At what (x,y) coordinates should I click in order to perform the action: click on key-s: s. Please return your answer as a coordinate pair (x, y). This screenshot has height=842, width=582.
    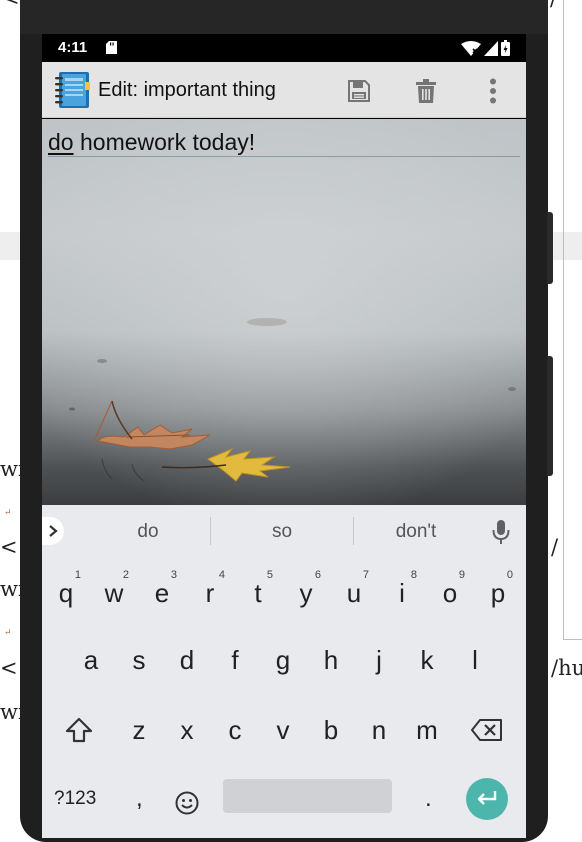
    Looking at the image, I should click on (139, 660).